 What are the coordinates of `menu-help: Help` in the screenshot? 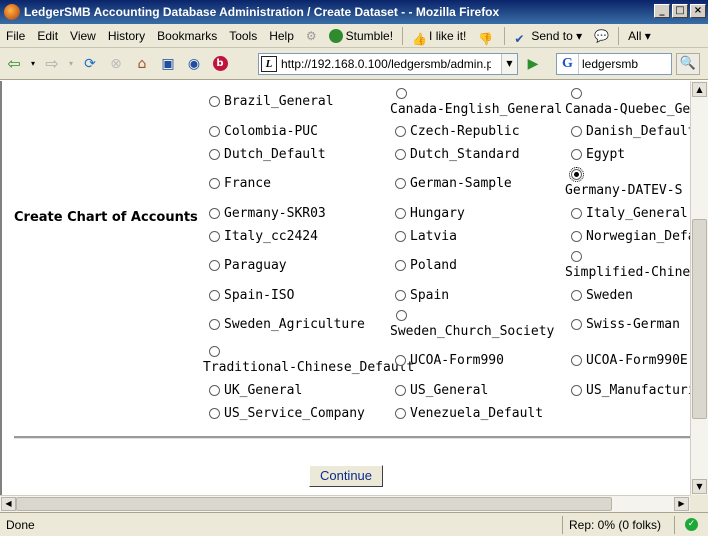 It's located at (281, 36).